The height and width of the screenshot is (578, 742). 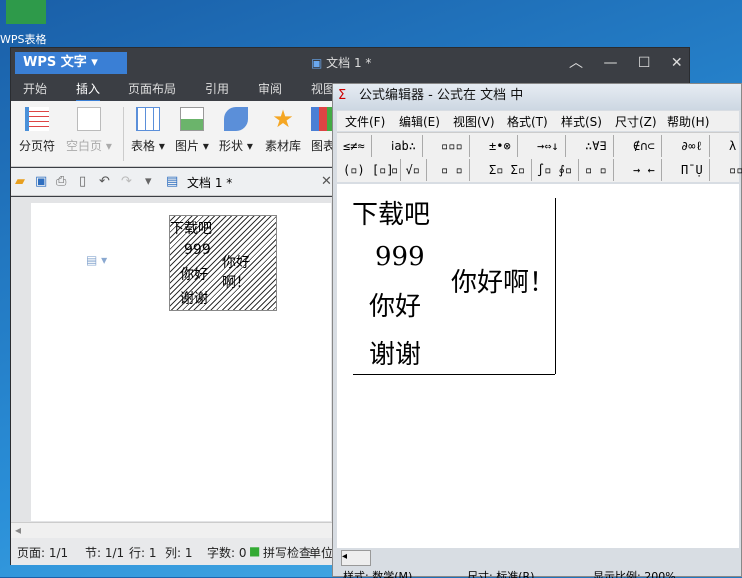 I want to click on menu-help: 帮助(H), so click(x=688, y=121).